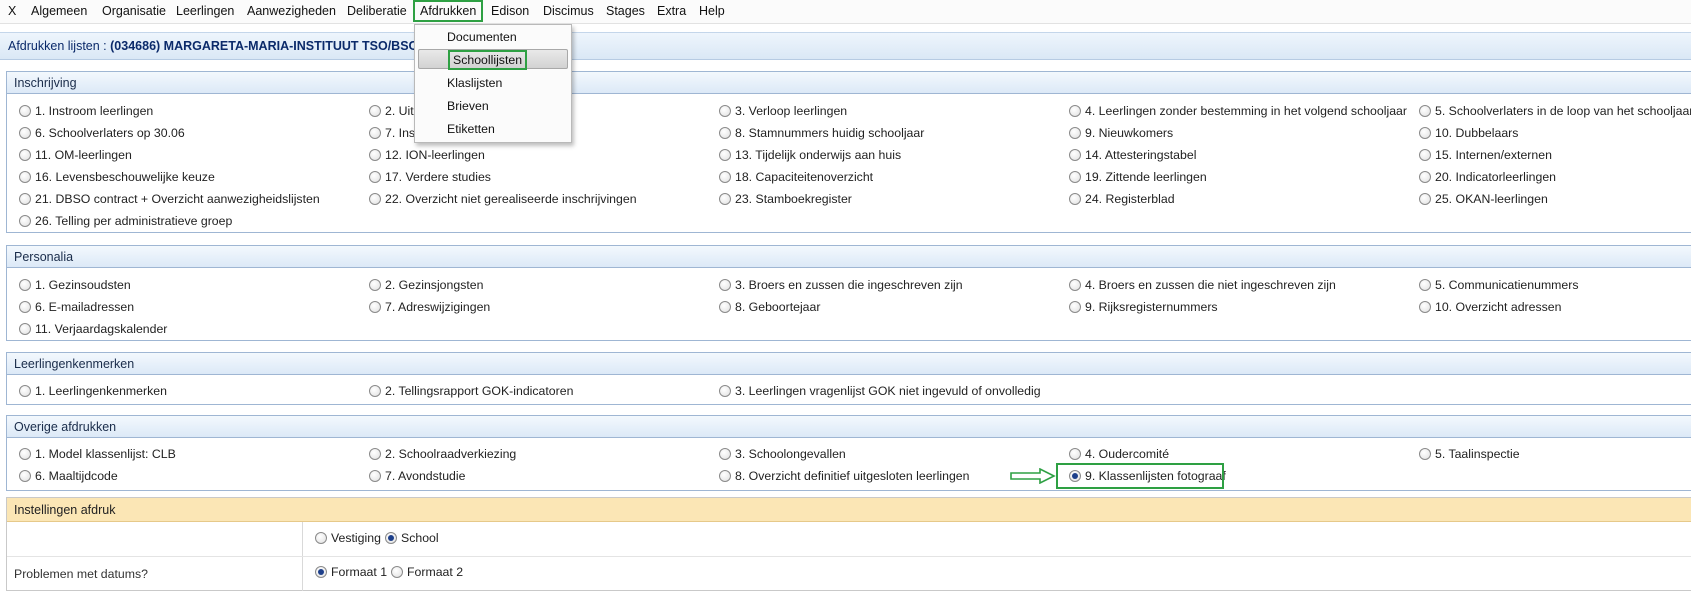 The image size is (1691, 591). I want to click on menu-stages: Stages, so click(625, 11).